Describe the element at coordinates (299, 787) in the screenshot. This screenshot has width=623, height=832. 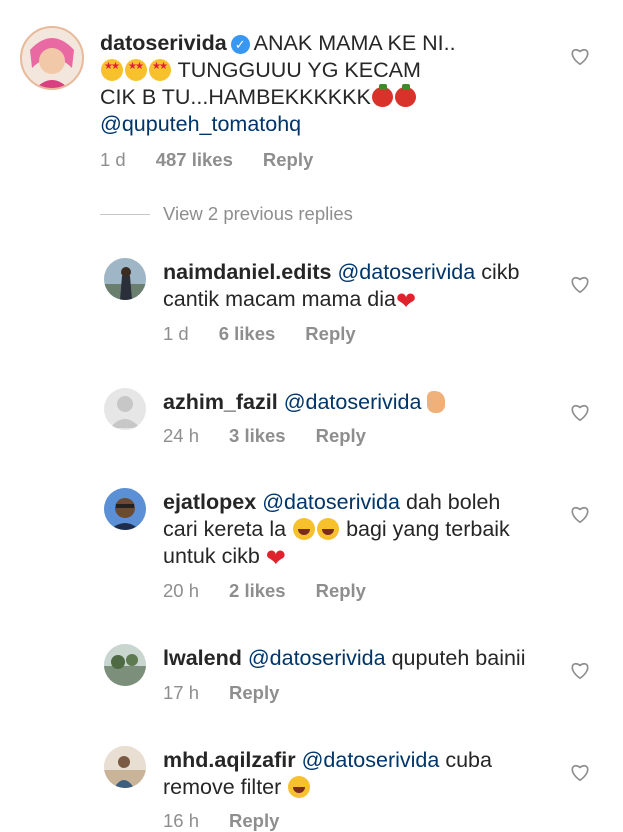
I see `squinting-laugh-emoji-icon` at that location.